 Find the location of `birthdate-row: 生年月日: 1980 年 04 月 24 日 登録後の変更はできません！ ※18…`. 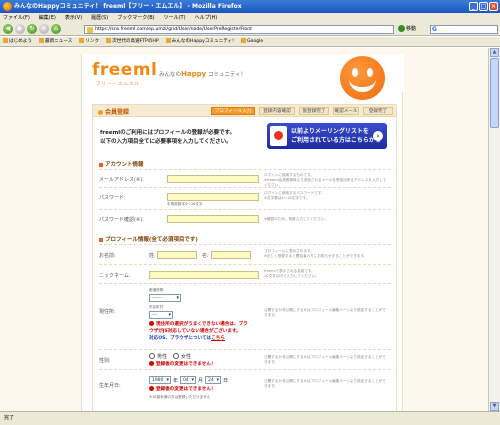

birthdate-row: 生年月日: 1980 年 04 月 24 日 登録後の変更はできません！ ※18… is located at coordinates (245, 389).